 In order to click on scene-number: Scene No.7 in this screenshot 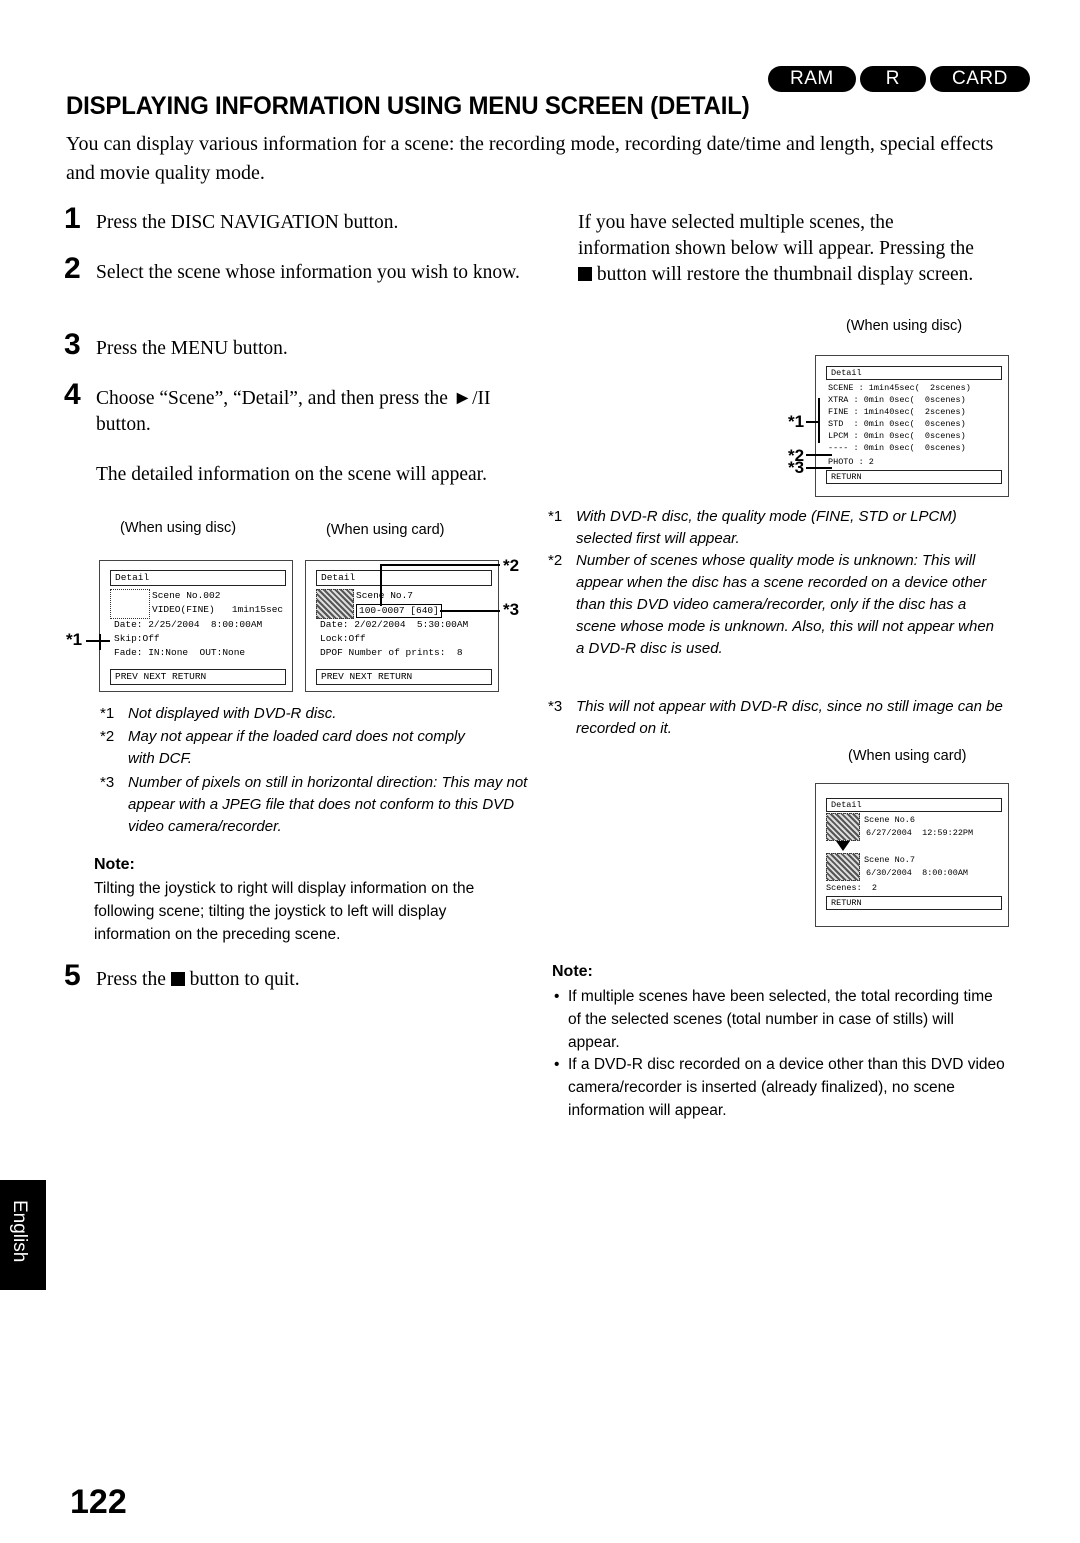, I will do `click(385, 595)`.